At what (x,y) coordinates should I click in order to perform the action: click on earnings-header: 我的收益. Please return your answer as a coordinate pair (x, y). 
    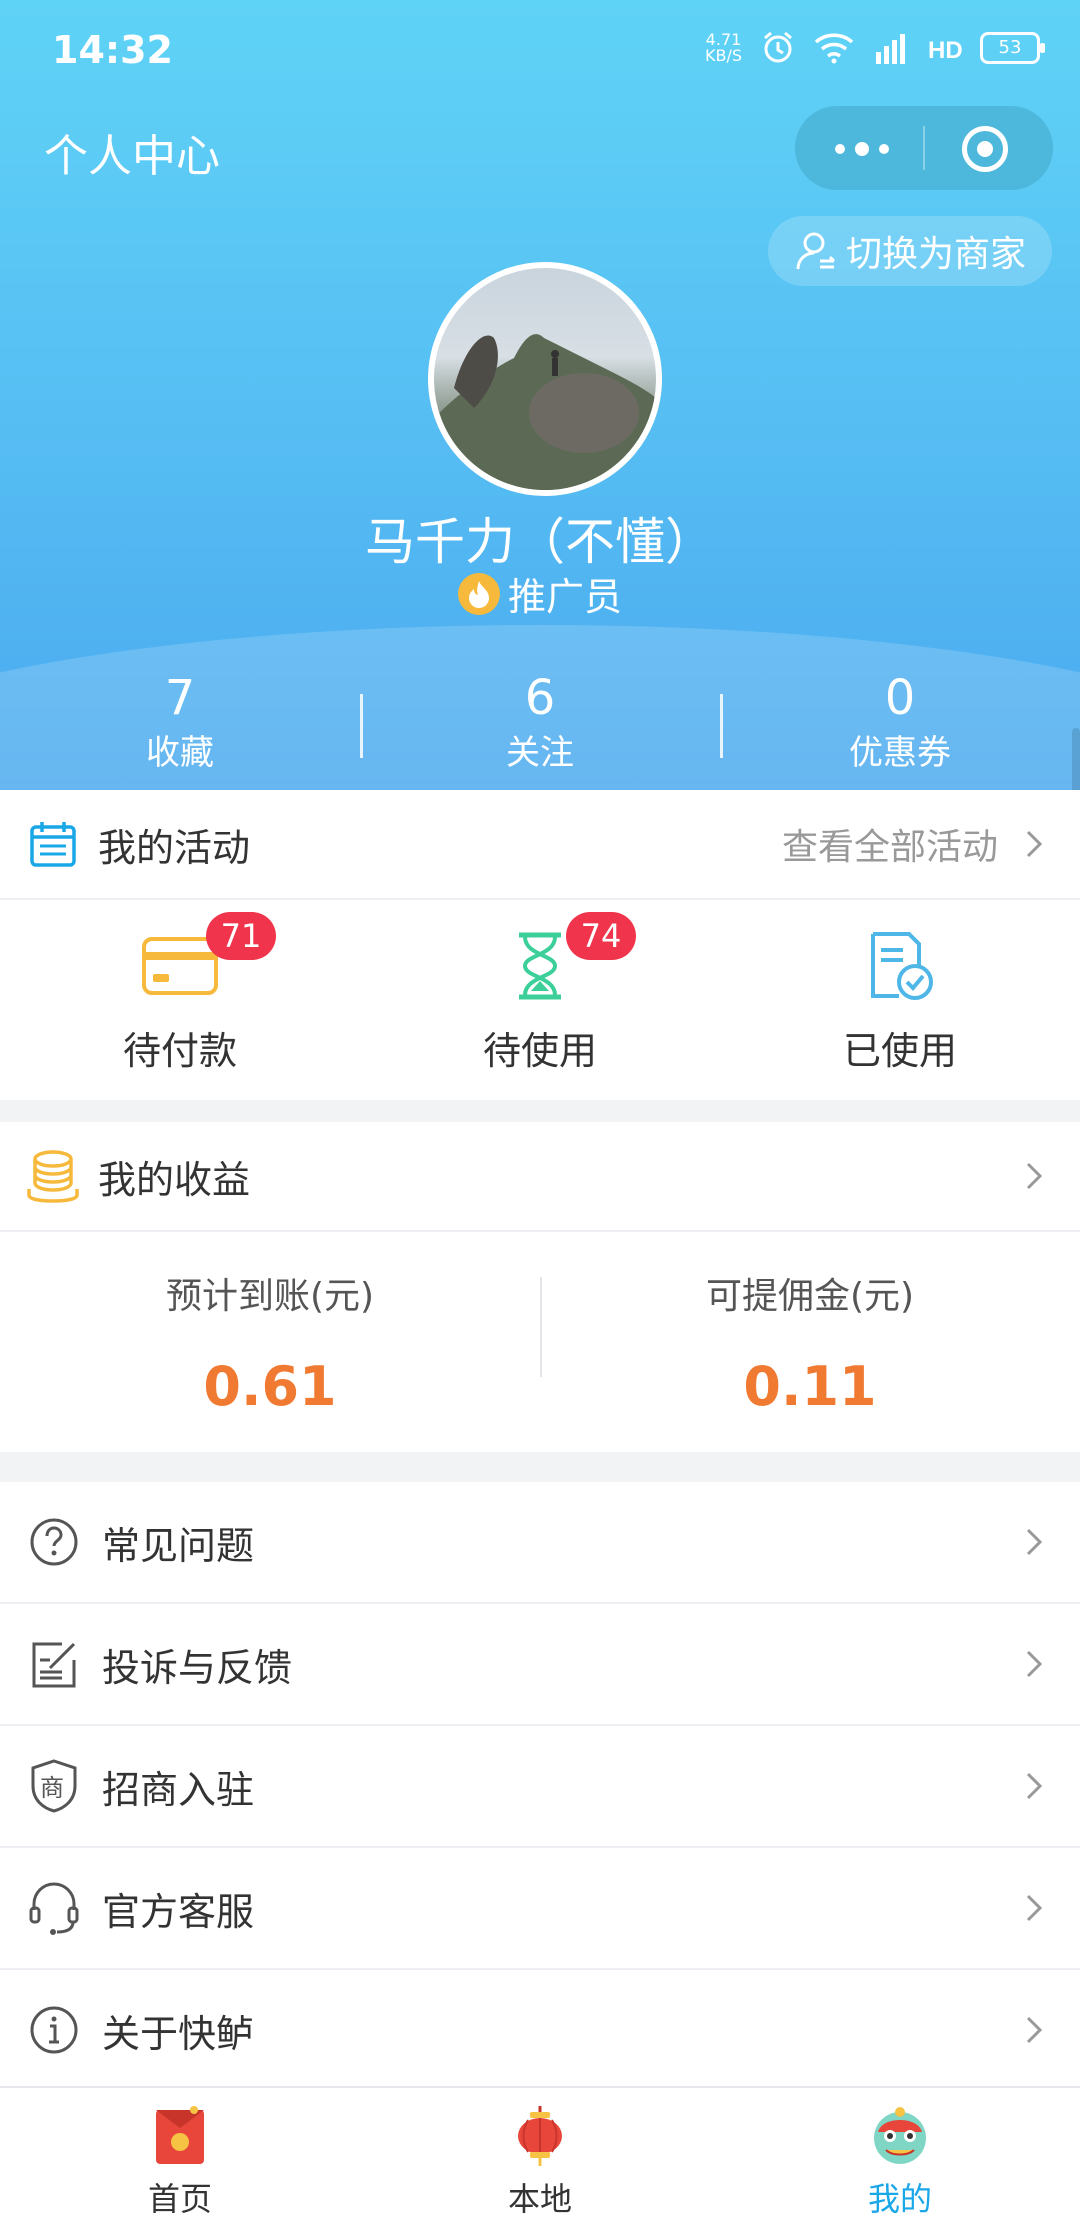
    Looking at the image, I should click on (540, 1177).